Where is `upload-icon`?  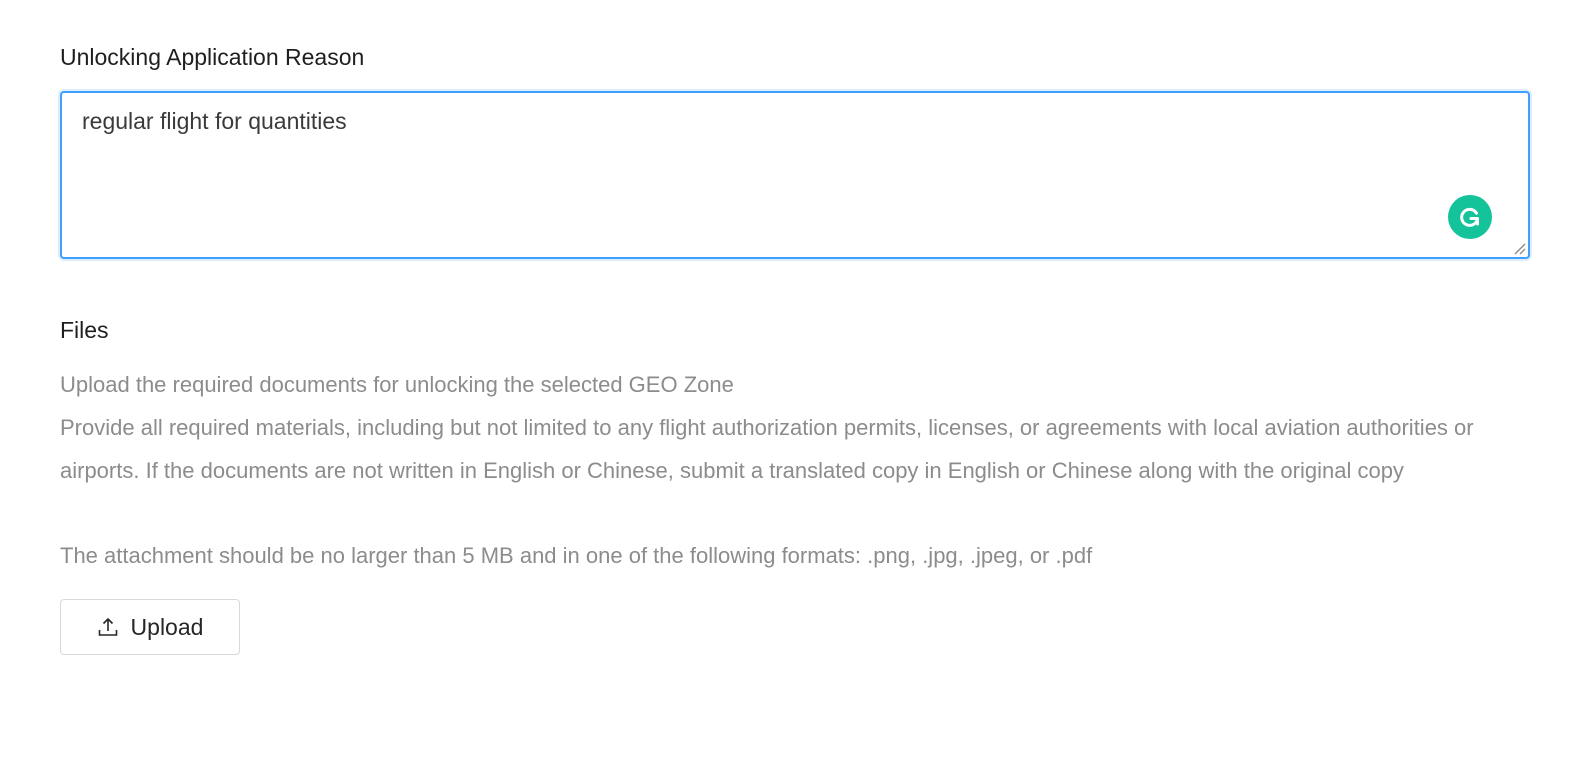 upload-icon is located at coordinates (108, 627).